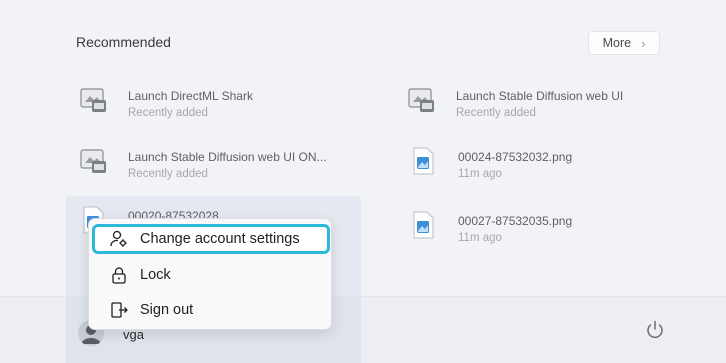 Image resolution: width=726 pixels, height=363 pixels. Describe the element at coordinates (220, 239) in the screenshot. I see `menu-item-label: Change account settings` at that location.